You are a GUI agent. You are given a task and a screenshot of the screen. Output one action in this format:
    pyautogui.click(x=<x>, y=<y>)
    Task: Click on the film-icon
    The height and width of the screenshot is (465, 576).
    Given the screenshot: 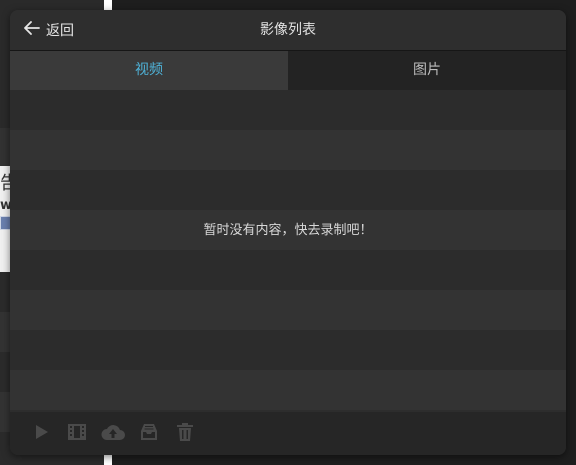 What is the action you would take?
    pyautogui.click(x=77, y=434)
    